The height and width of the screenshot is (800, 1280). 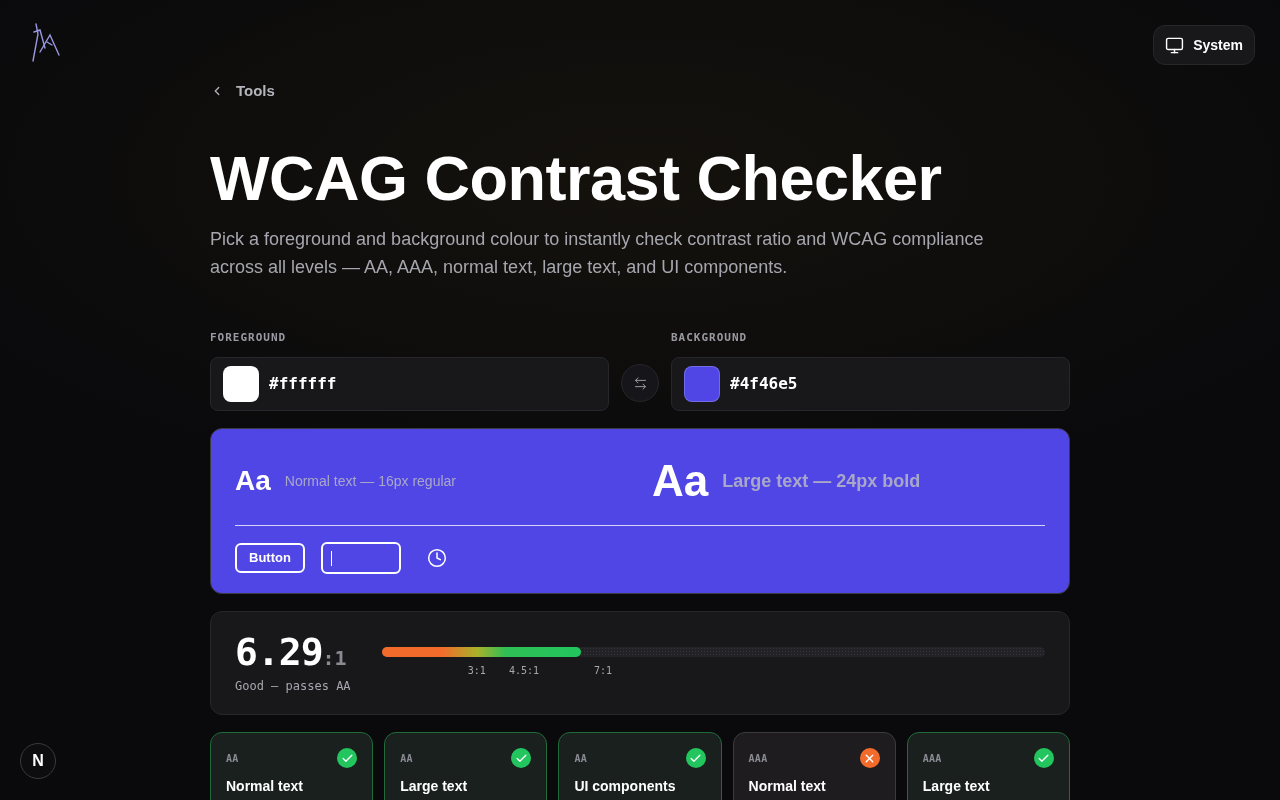 What do you see at coordinates (279, 652) in the screenshot?
I see `ratio-value: 6.29` at bounding box center [279, 652].